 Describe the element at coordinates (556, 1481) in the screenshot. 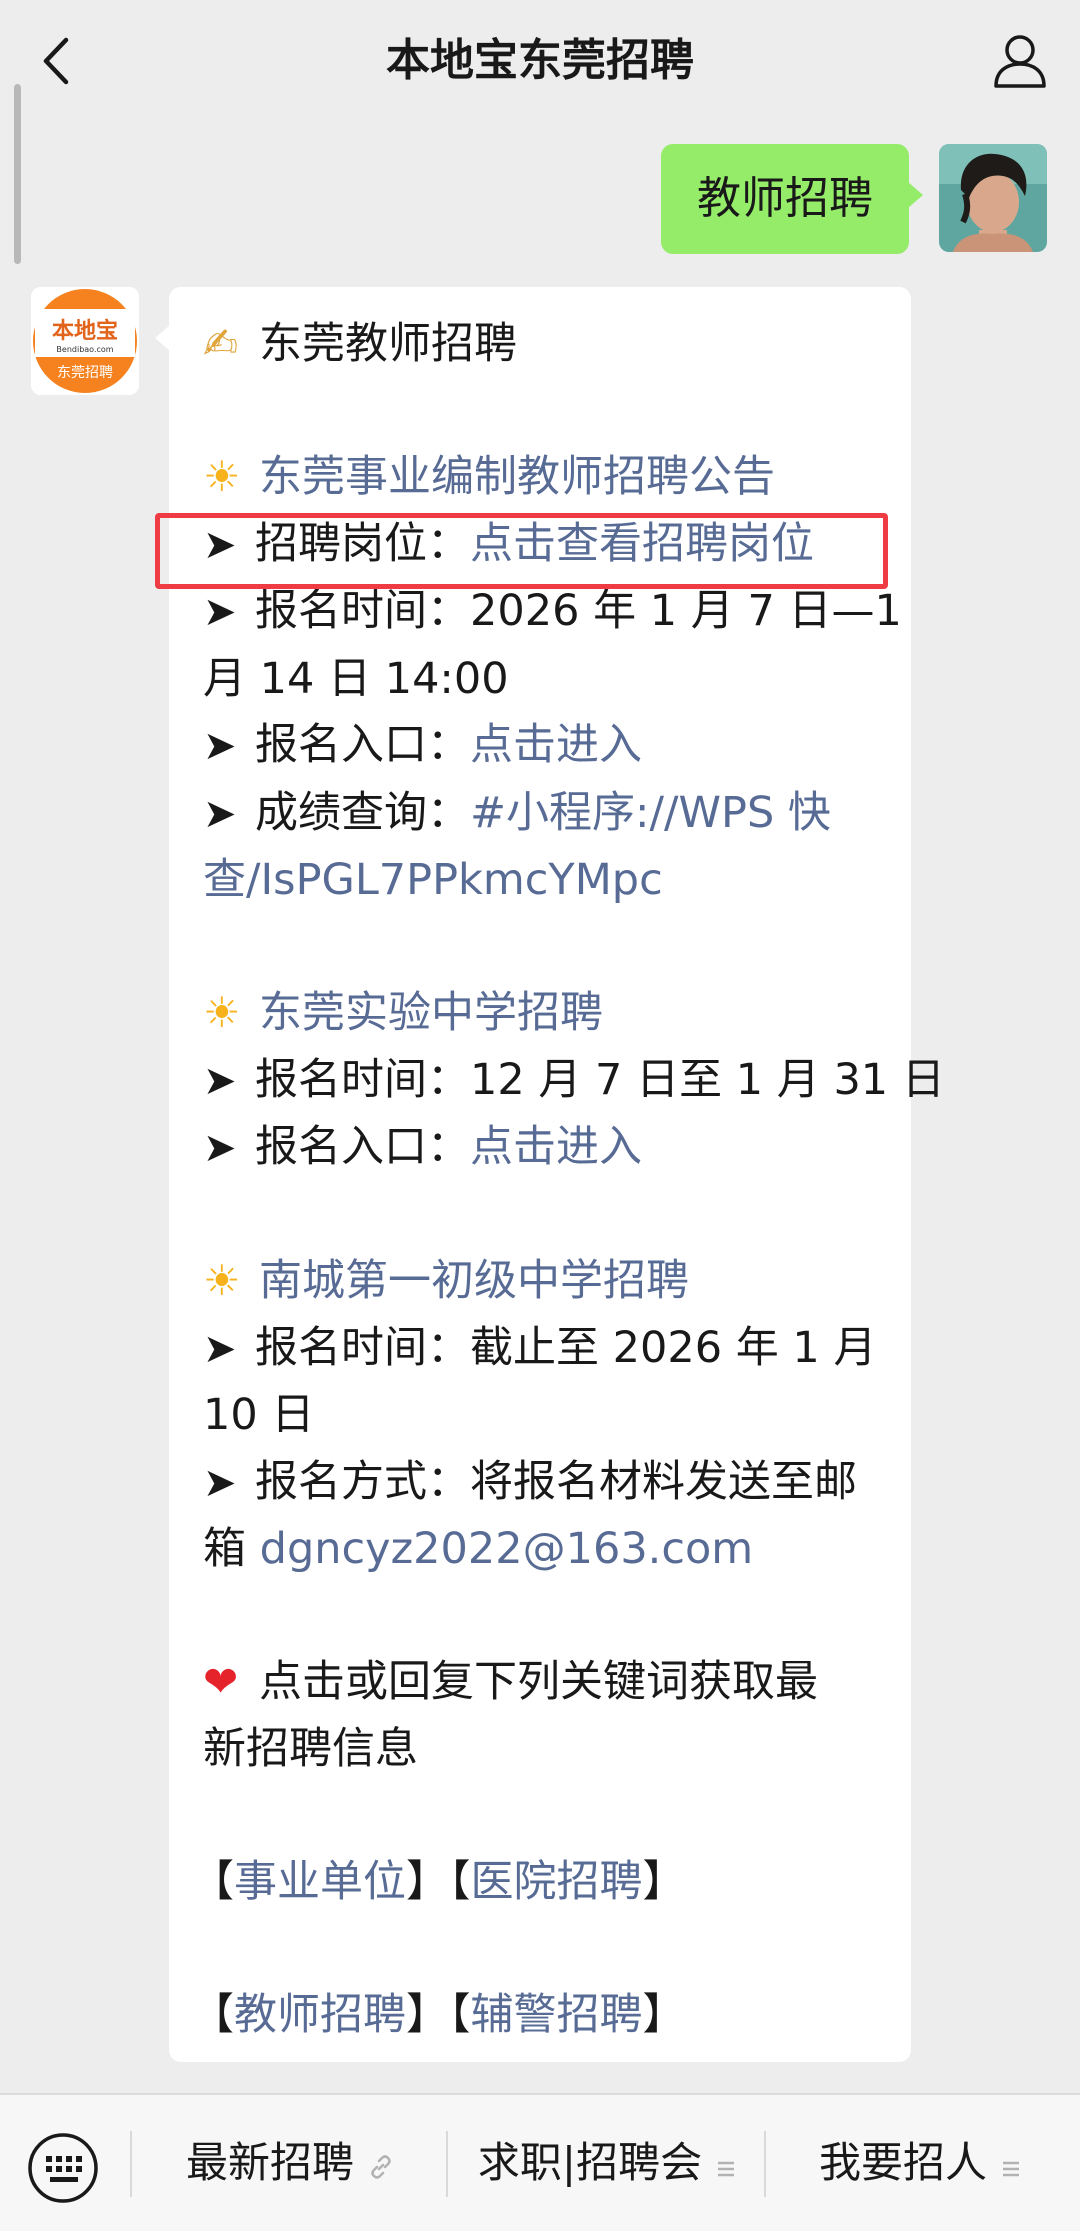

I see `register-method-text: 报名方式：将报名材料发送至邮` at that location.